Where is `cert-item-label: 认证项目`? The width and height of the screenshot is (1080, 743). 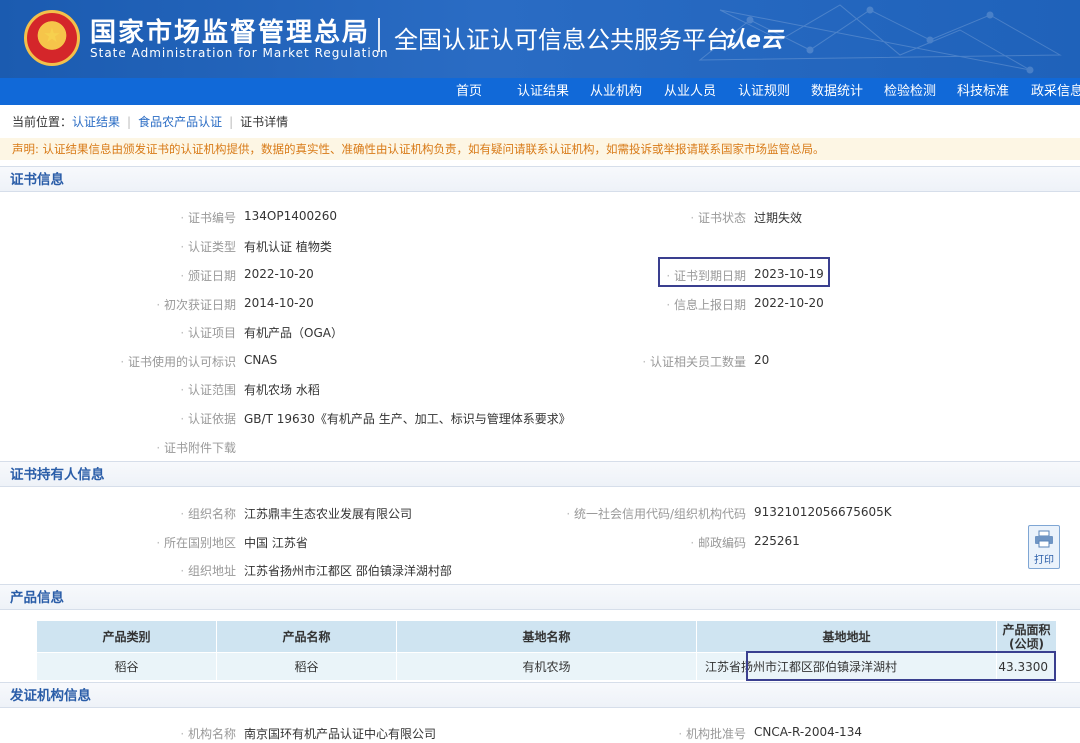 cert-item-label: 认证项目 is located at coordinates (208, 332).